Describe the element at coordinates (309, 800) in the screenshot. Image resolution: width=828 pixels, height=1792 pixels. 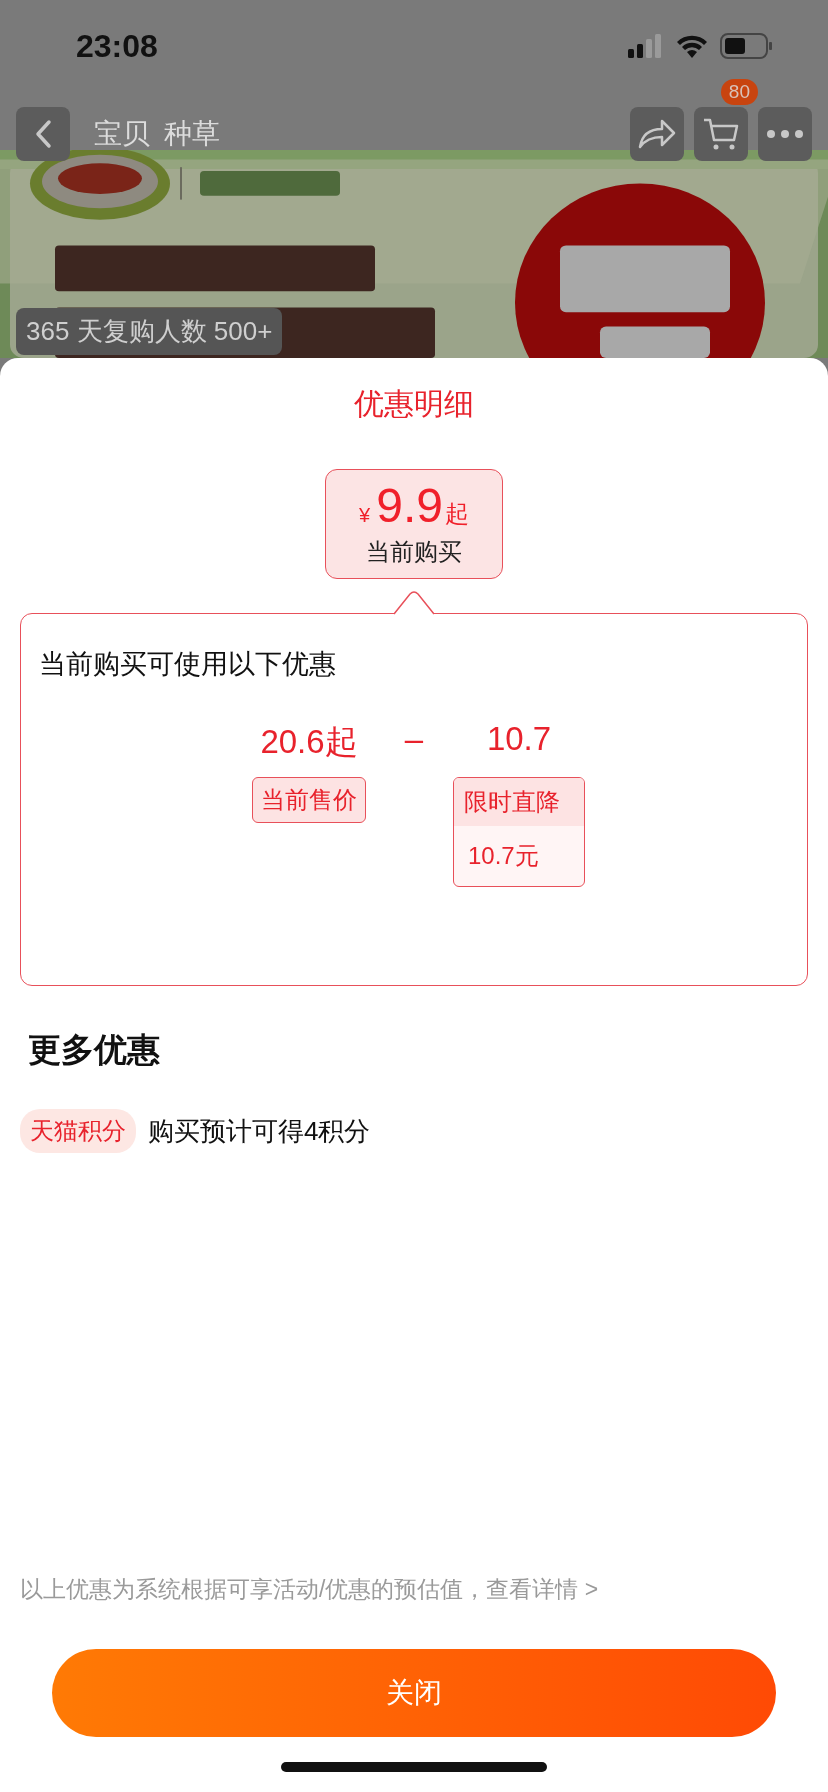
I see `price-tag: 当前售价` at that location.